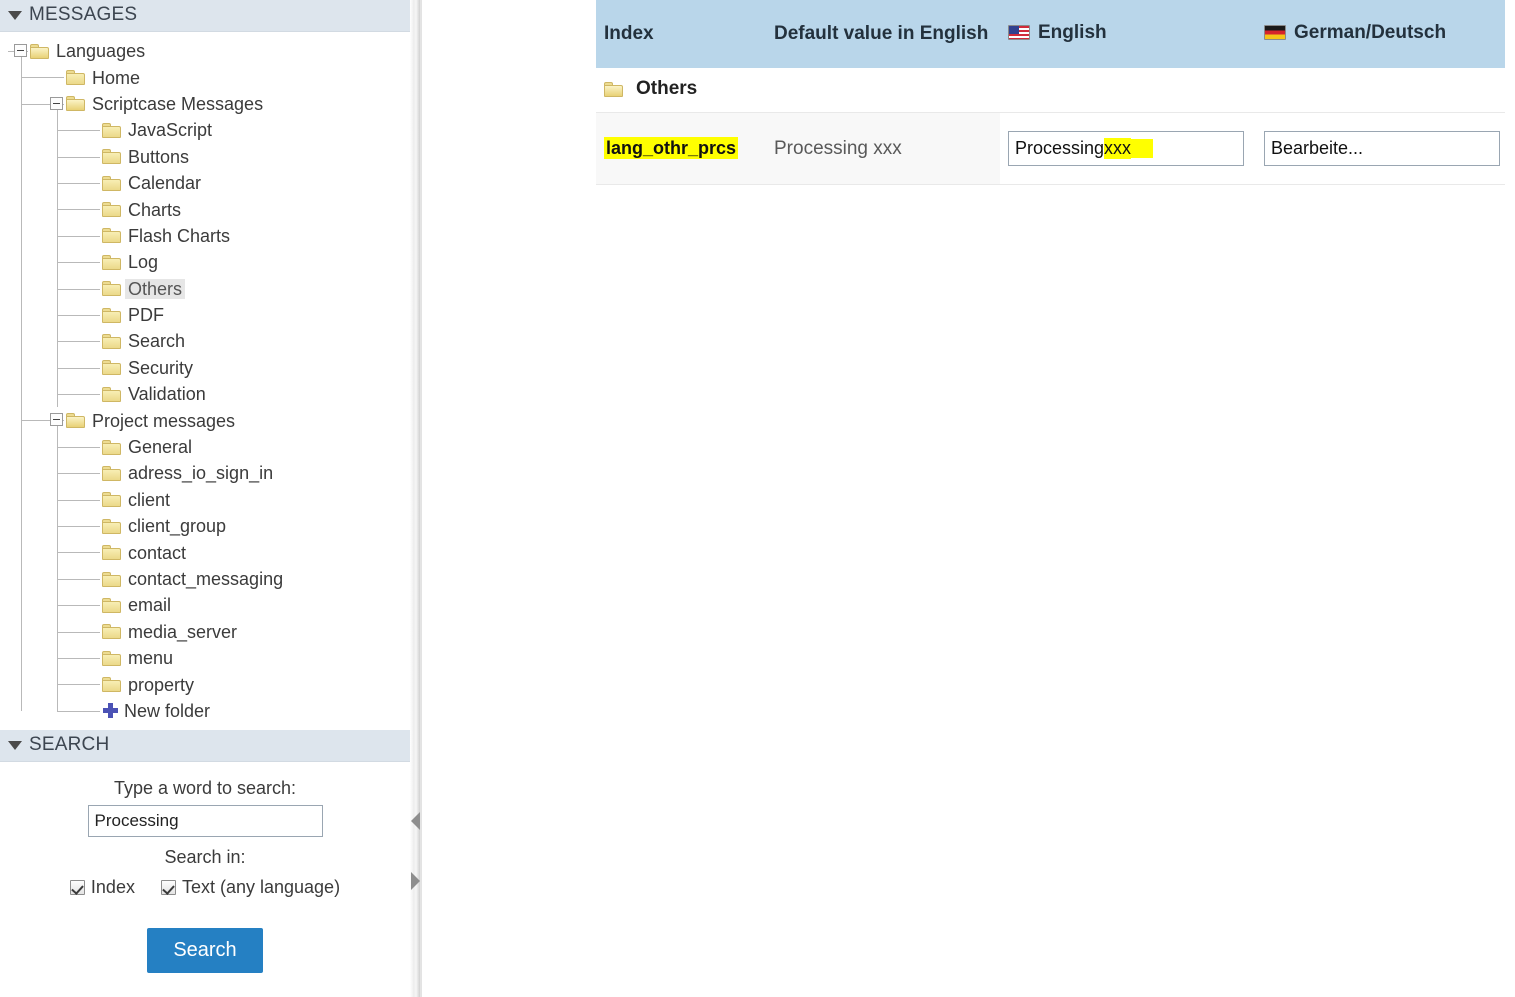  What do you see at coordinates (629, 33) in the screenshot?
I see `column-header-index-label: Index` at bounding box center [629, 33].